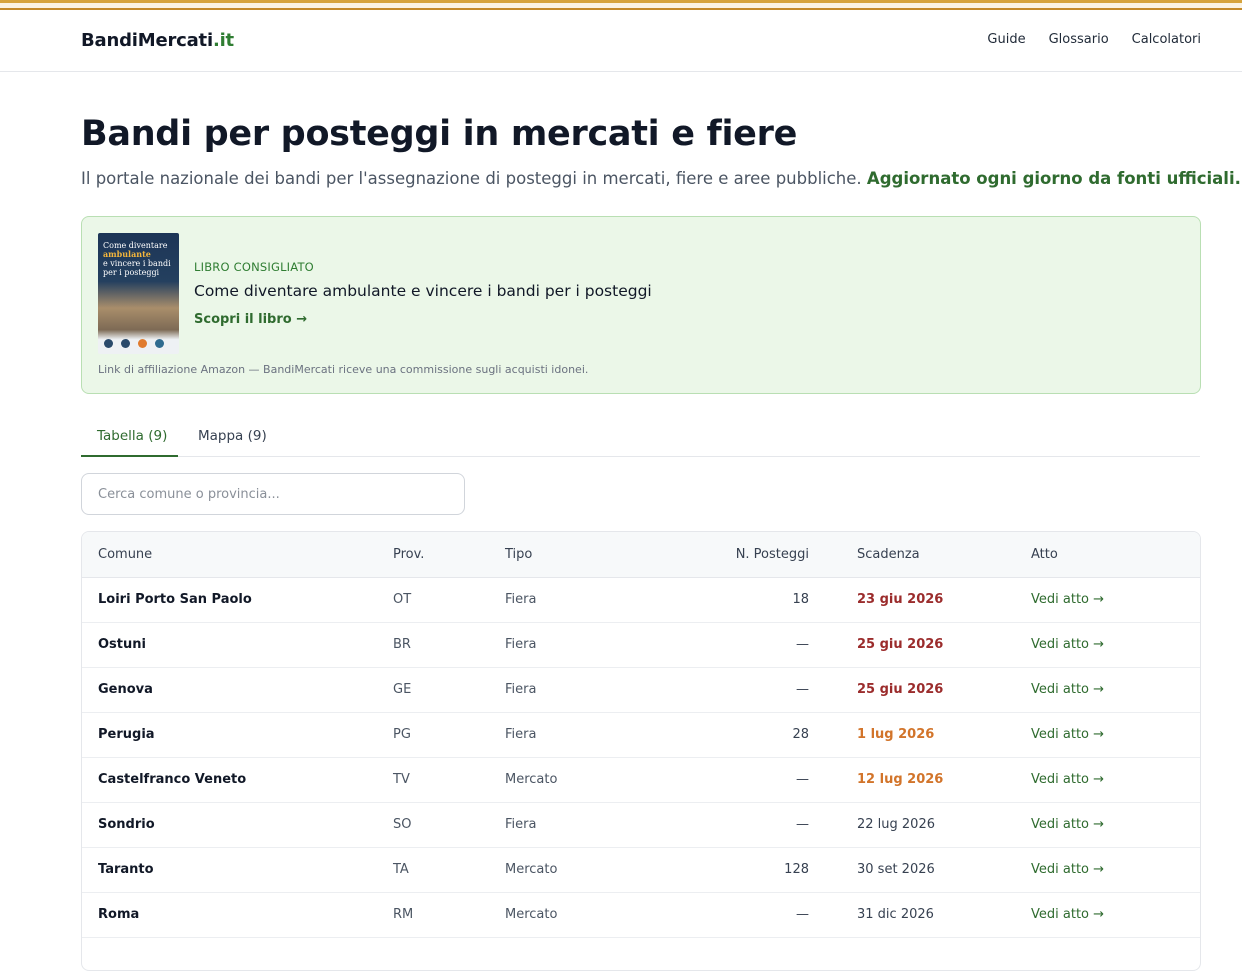 The width and height of the screenshot is (1242, 971). Describe the element at coordinates (402, 689) in the screenshot. I see `cell-prov: GE` at that location.